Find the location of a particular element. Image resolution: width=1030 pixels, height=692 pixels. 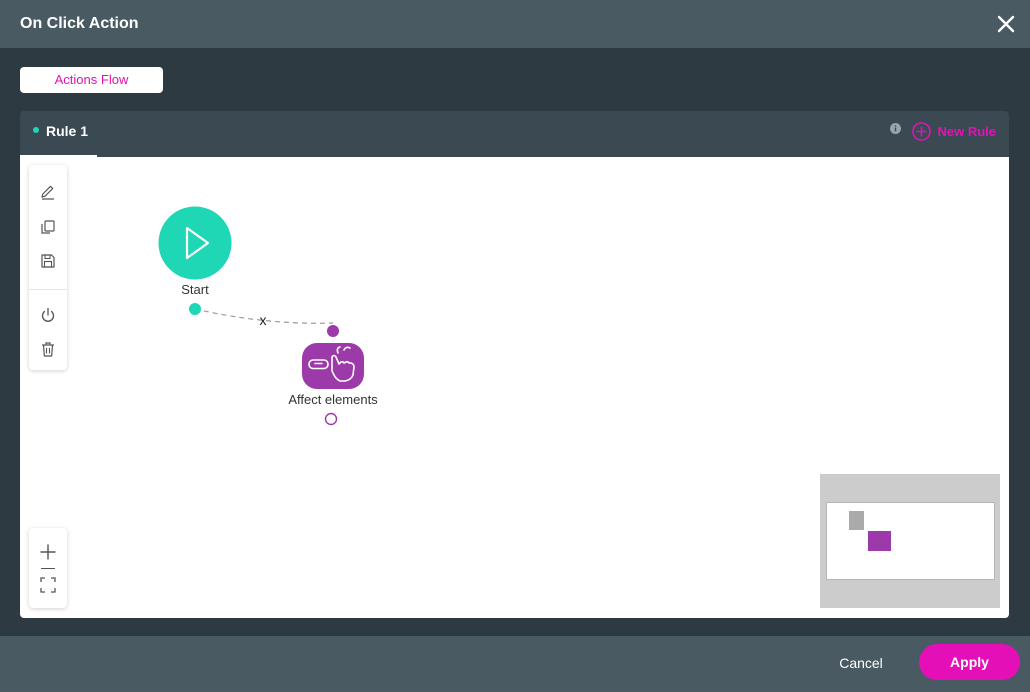

dialog-footer: Cancel Apply is located at coordinates (515, 664).